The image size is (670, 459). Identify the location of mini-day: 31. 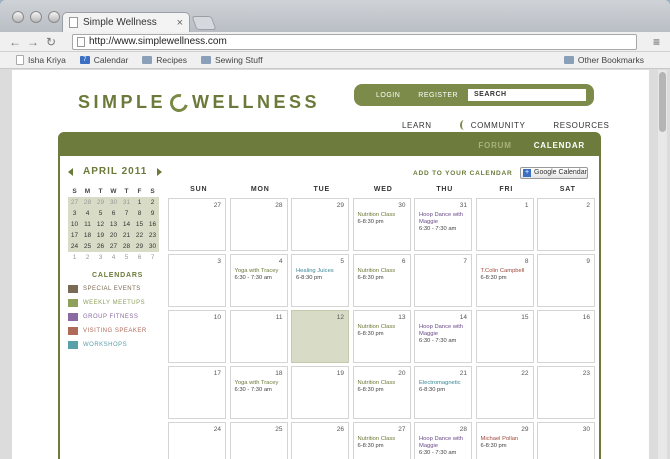
(126, 202).